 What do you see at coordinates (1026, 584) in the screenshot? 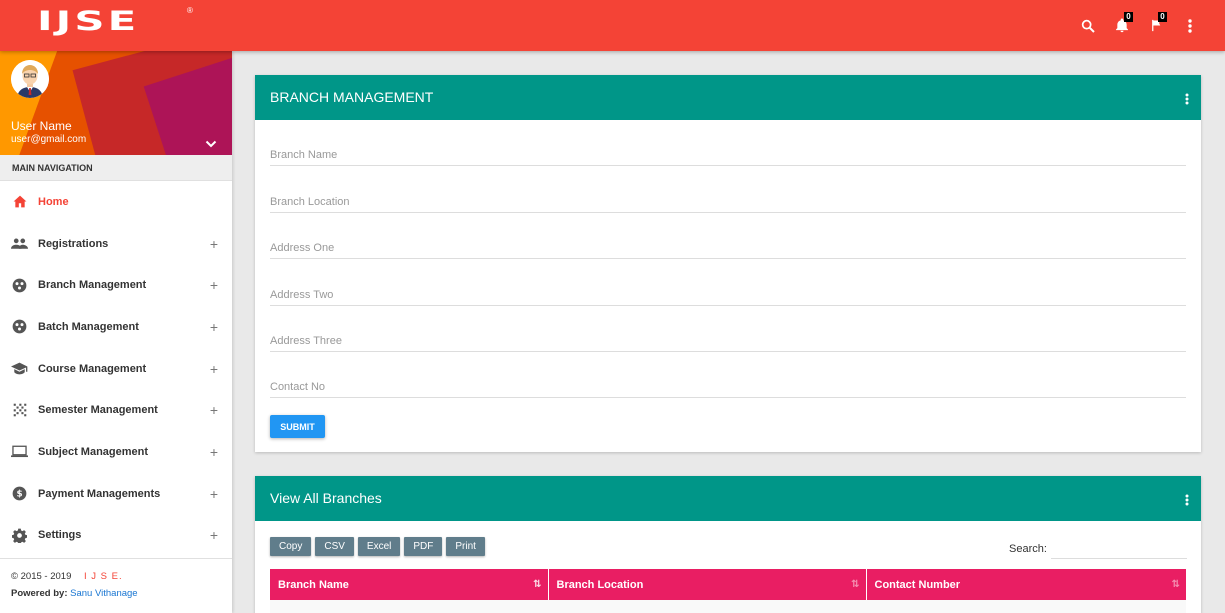
I see `column-header-contact-number: Contact Number ⇅` at bounding box center [1026, 584].